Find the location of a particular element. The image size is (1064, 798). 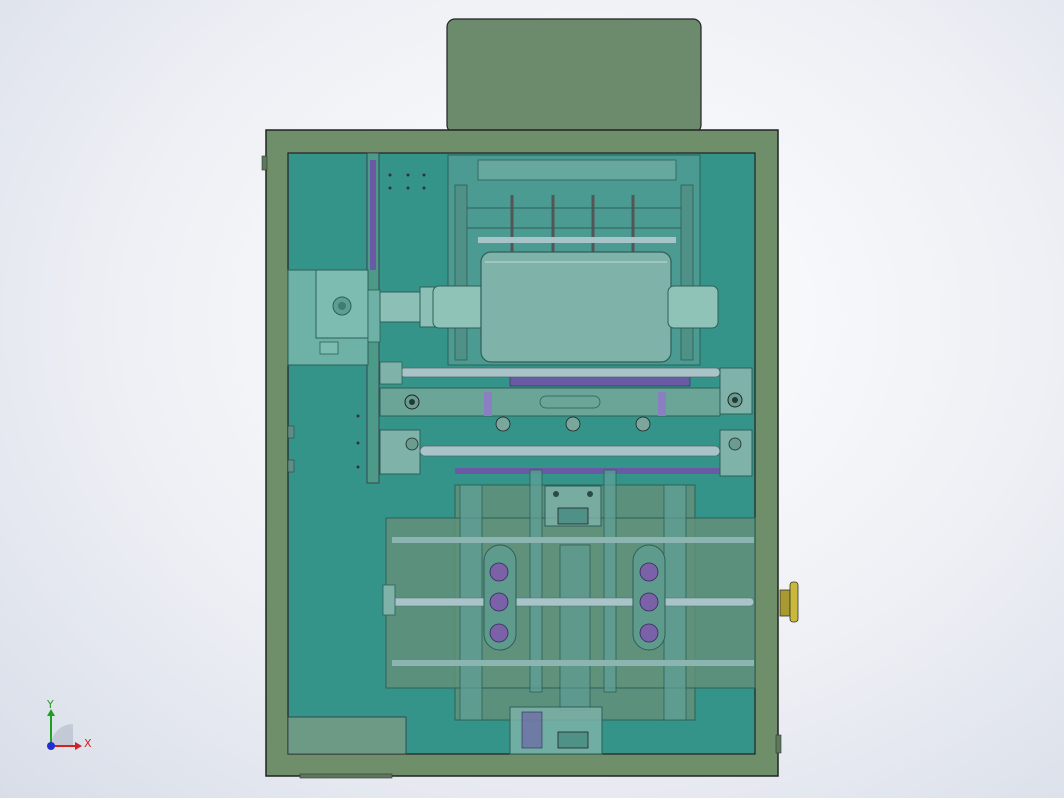

lower-clamp is located at coordinates (556, 730).